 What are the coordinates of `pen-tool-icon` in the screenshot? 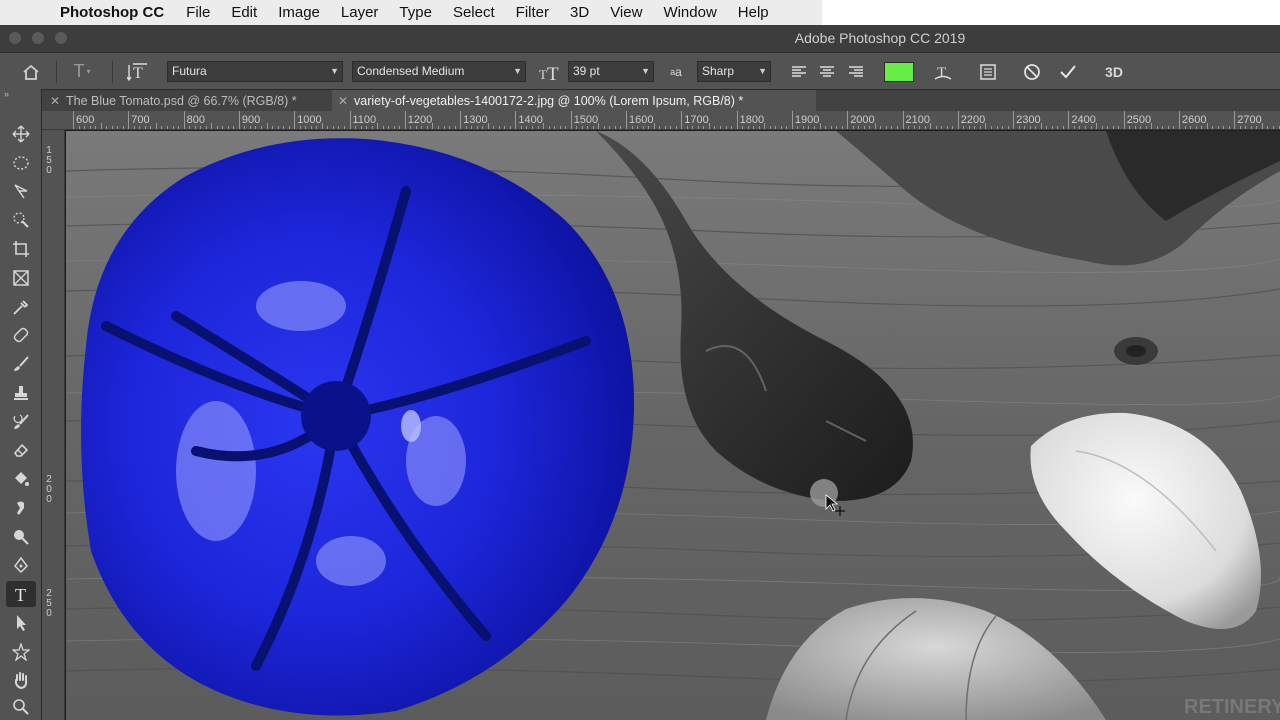 It's located at (21, 565).